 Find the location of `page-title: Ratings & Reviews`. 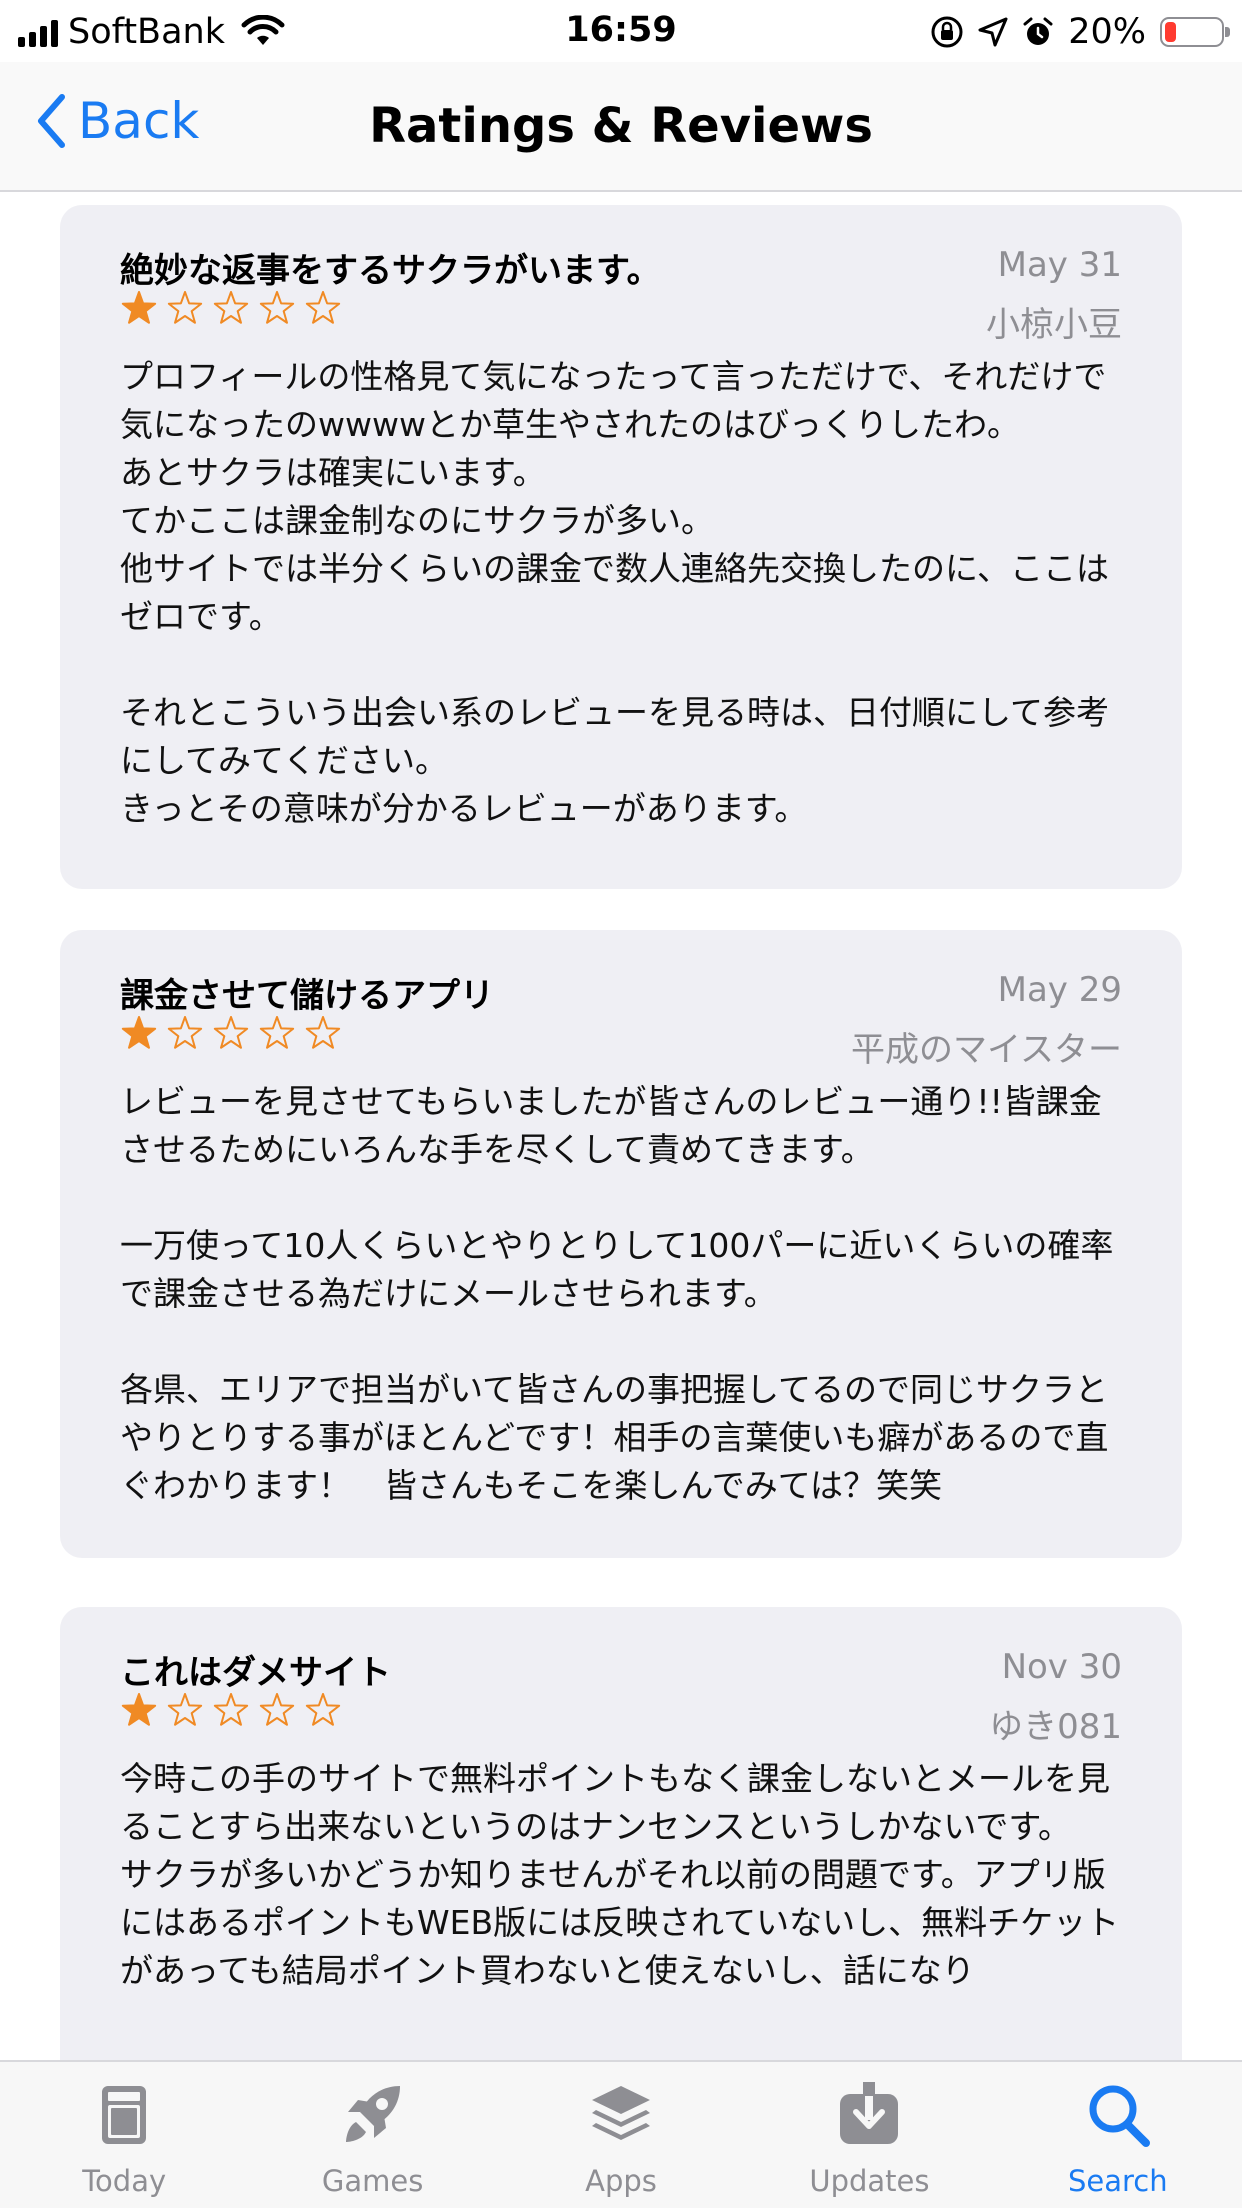

page-title: Ratings & Reviews is located at coordinates (621, 126).